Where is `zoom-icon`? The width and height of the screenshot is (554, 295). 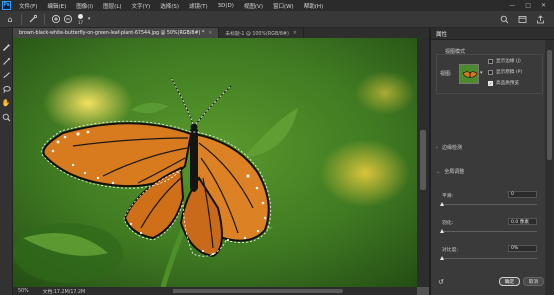 zoom-icon is located at coordinates (6, 117).